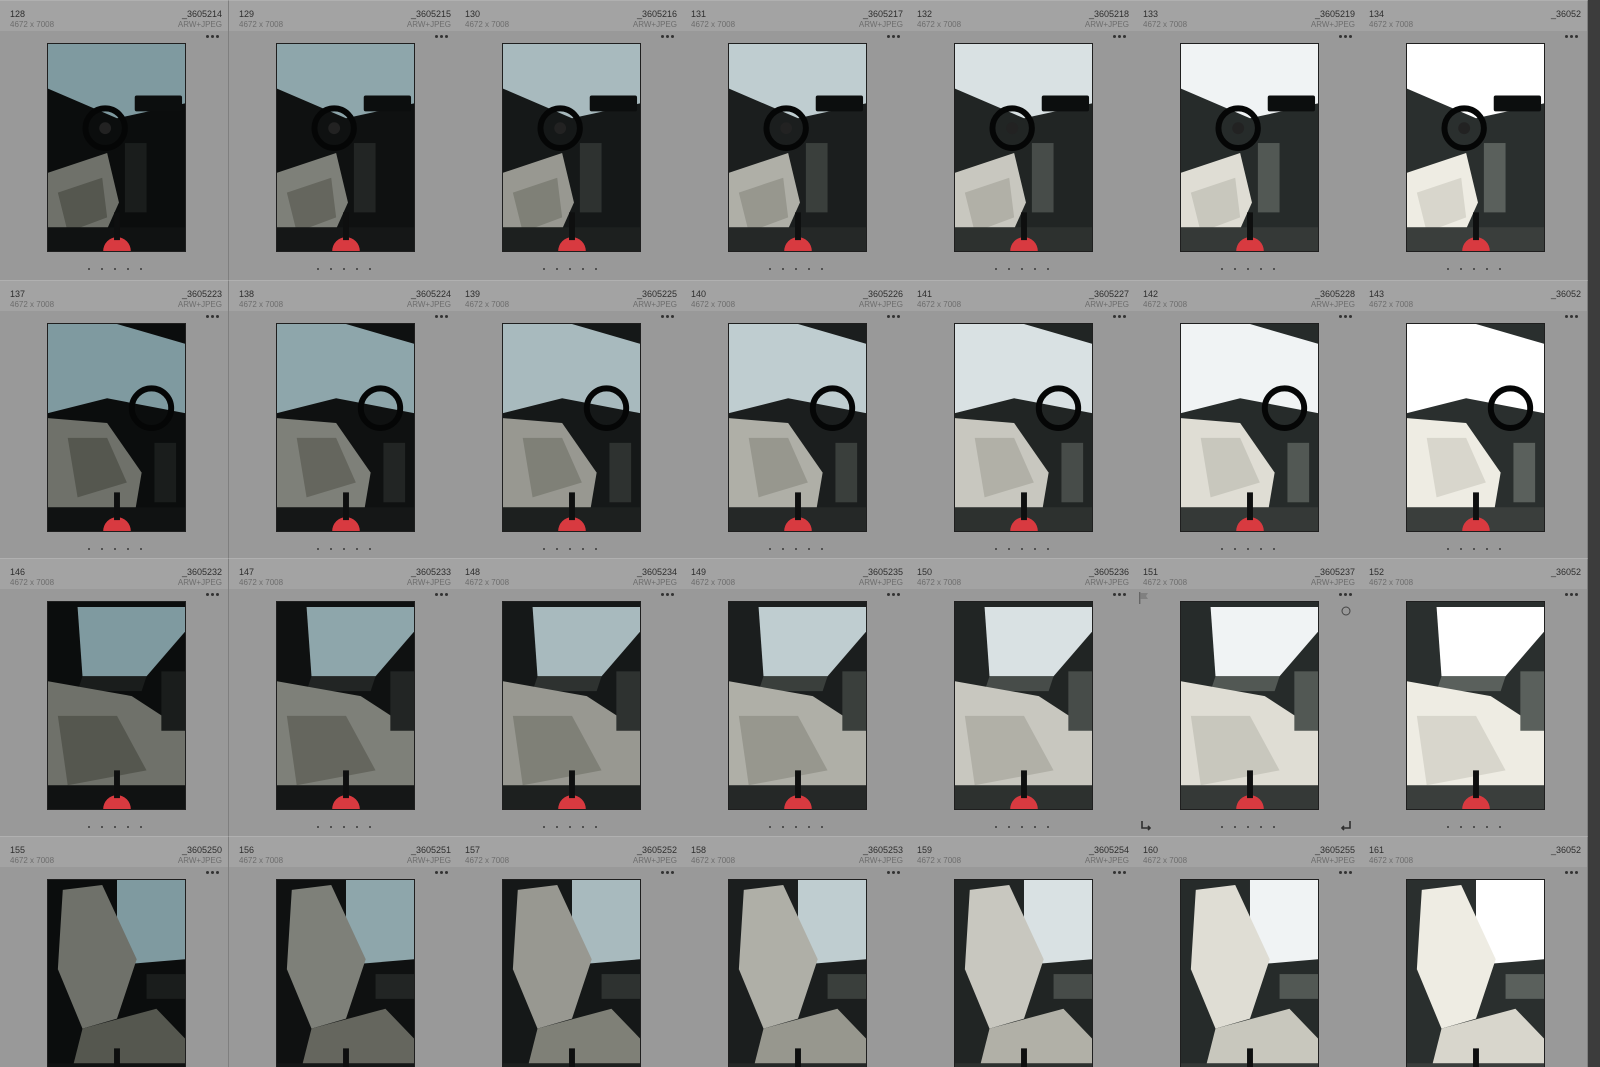 Image resolution: width=1600 pixels, height=1067 pixels. I want to click on thumbnail-cell: 147 4672 x 7008 _3605233 ARW+JPEG, so click(343, 698).